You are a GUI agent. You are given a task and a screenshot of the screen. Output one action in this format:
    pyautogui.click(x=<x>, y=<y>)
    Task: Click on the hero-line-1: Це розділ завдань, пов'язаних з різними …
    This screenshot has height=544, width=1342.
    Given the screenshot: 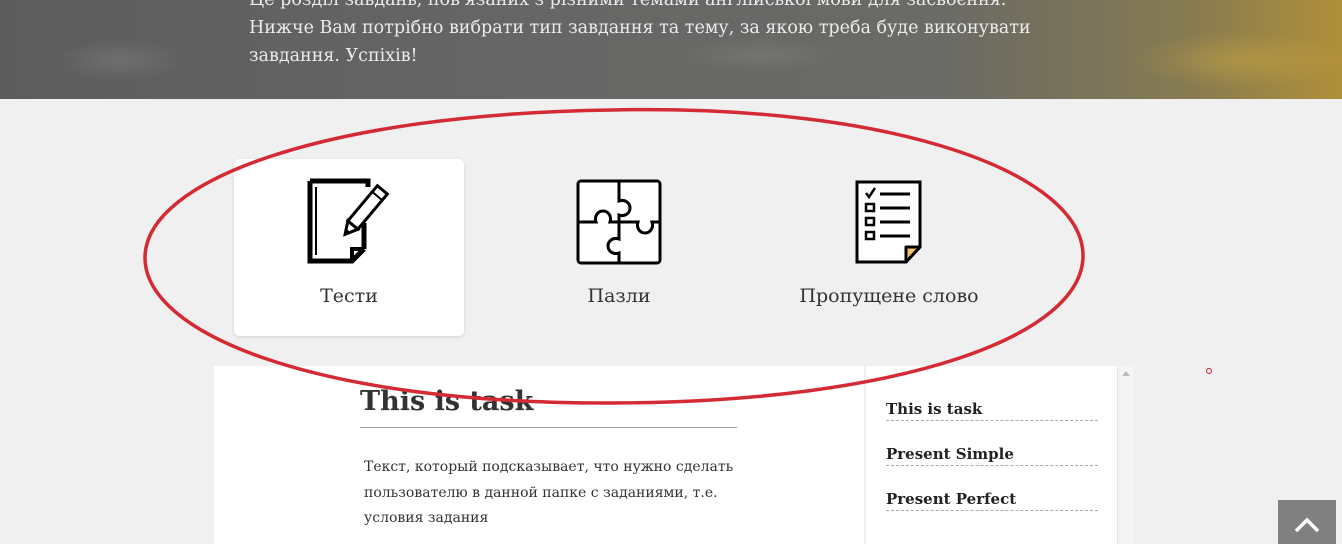 What is the action you would take?
    pyautogui.click(x=628, y=5)
    